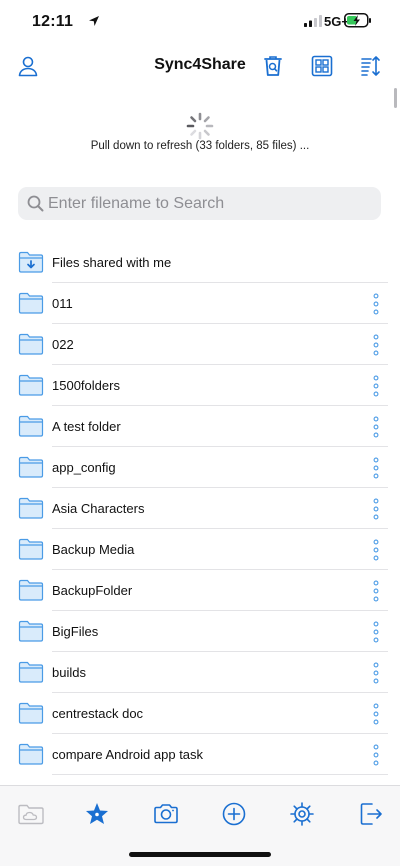  Describe the element at coordinates (200, 126) in the screenshot. I see `loading-spinner-icon` at that location.